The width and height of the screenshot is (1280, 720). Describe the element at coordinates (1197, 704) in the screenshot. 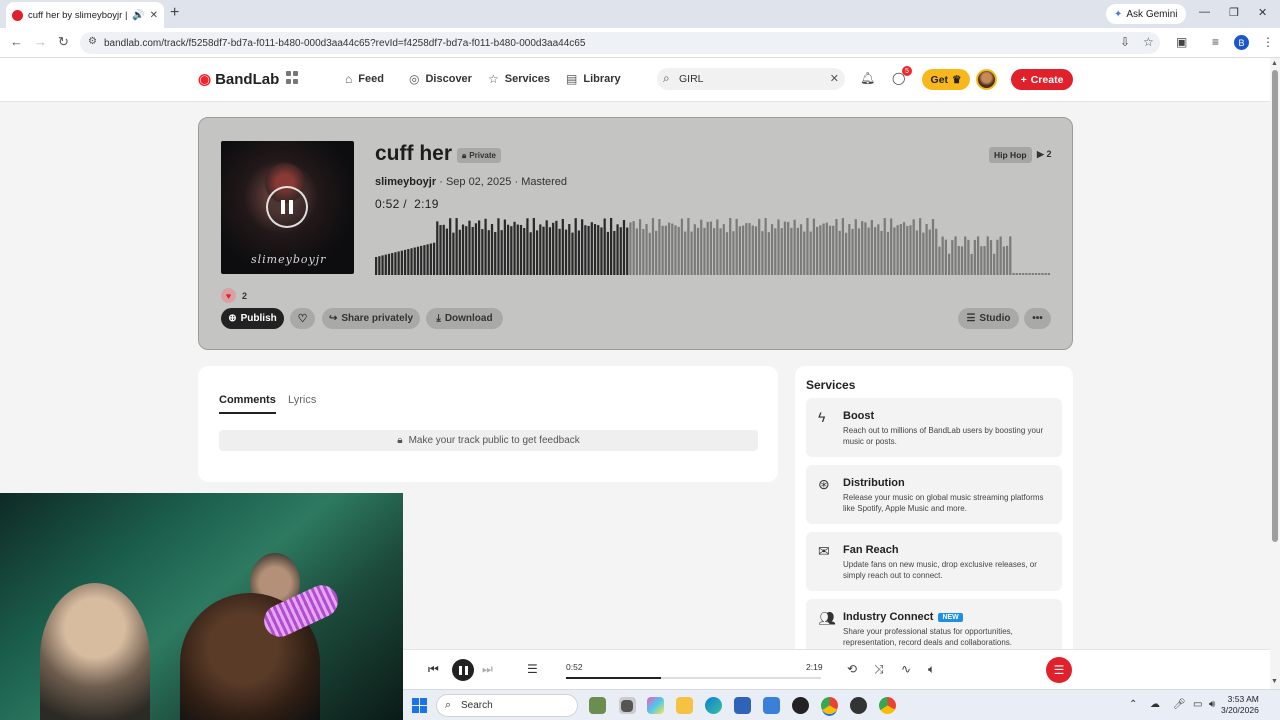

I see `network-icon: ▭` at that location.